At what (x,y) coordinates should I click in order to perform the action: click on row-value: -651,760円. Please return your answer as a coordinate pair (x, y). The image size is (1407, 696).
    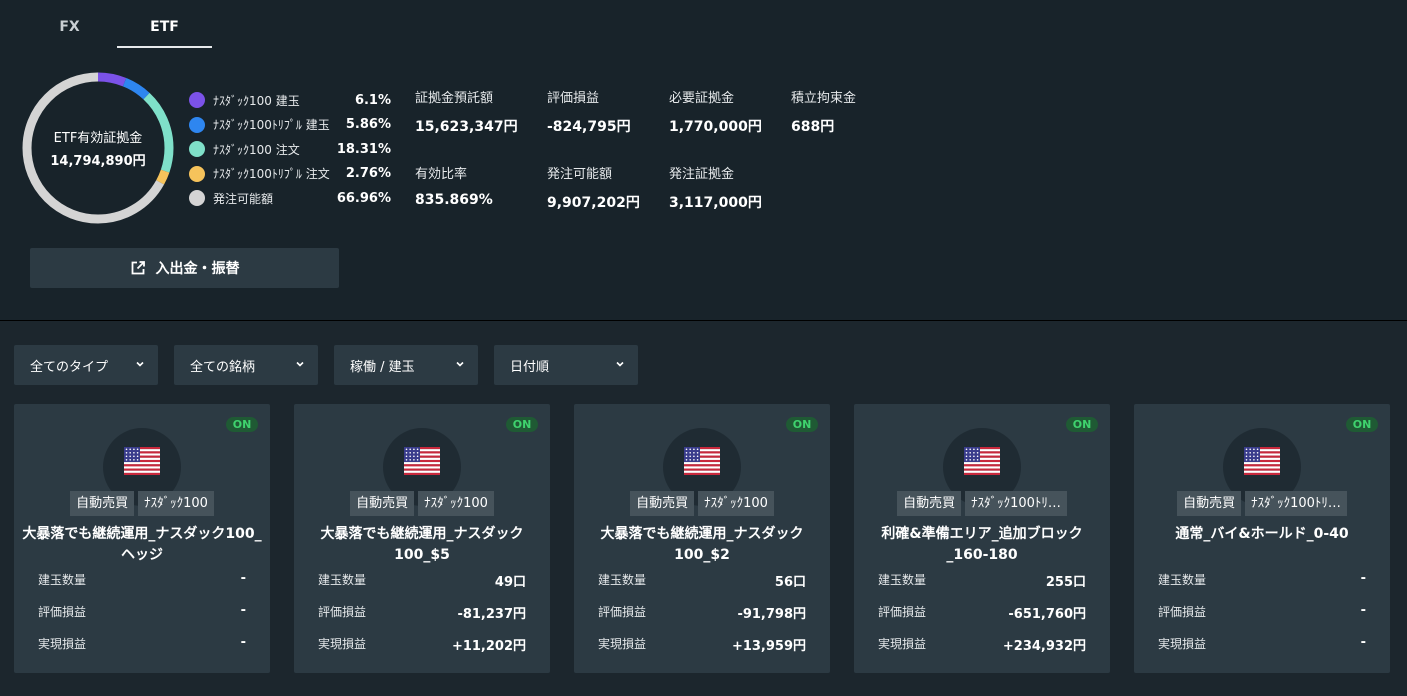
    Looking at the image, I should click on (1047, 614).